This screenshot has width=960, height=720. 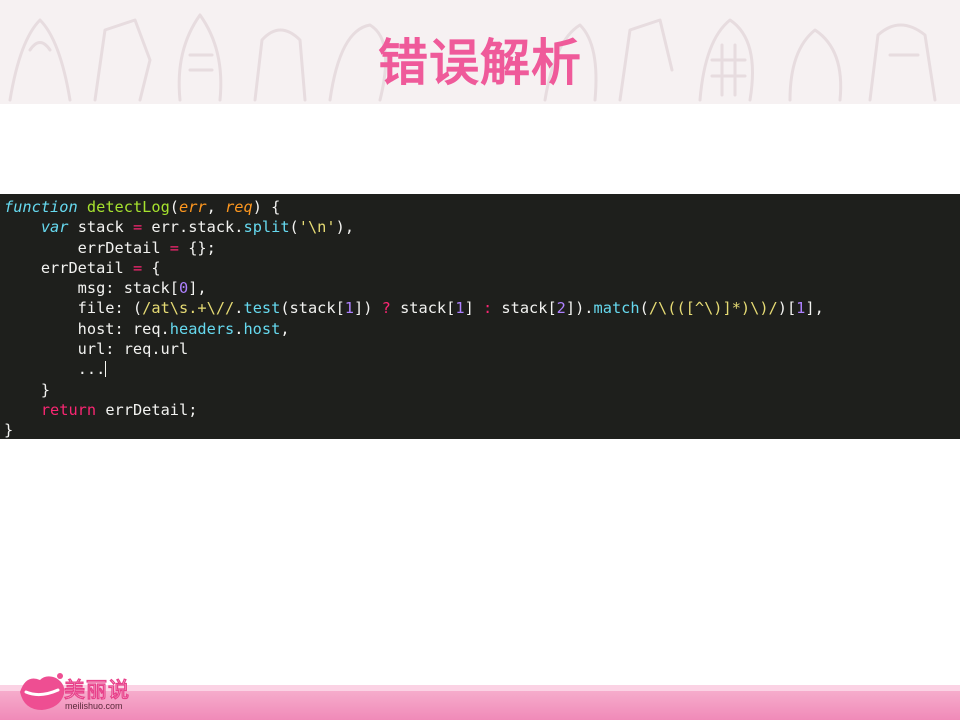 I want to click on param-err: err, so click(x=193, y=207).